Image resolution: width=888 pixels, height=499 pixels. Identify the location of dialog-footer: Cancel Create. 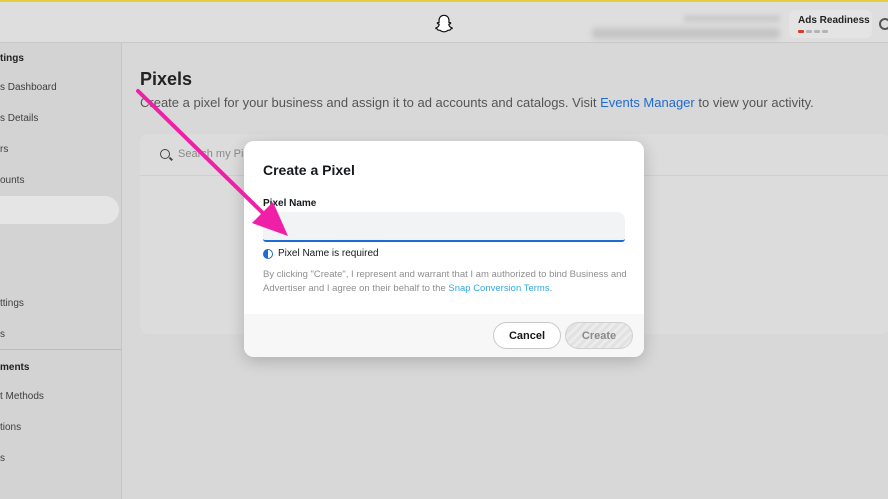
(444, 335).